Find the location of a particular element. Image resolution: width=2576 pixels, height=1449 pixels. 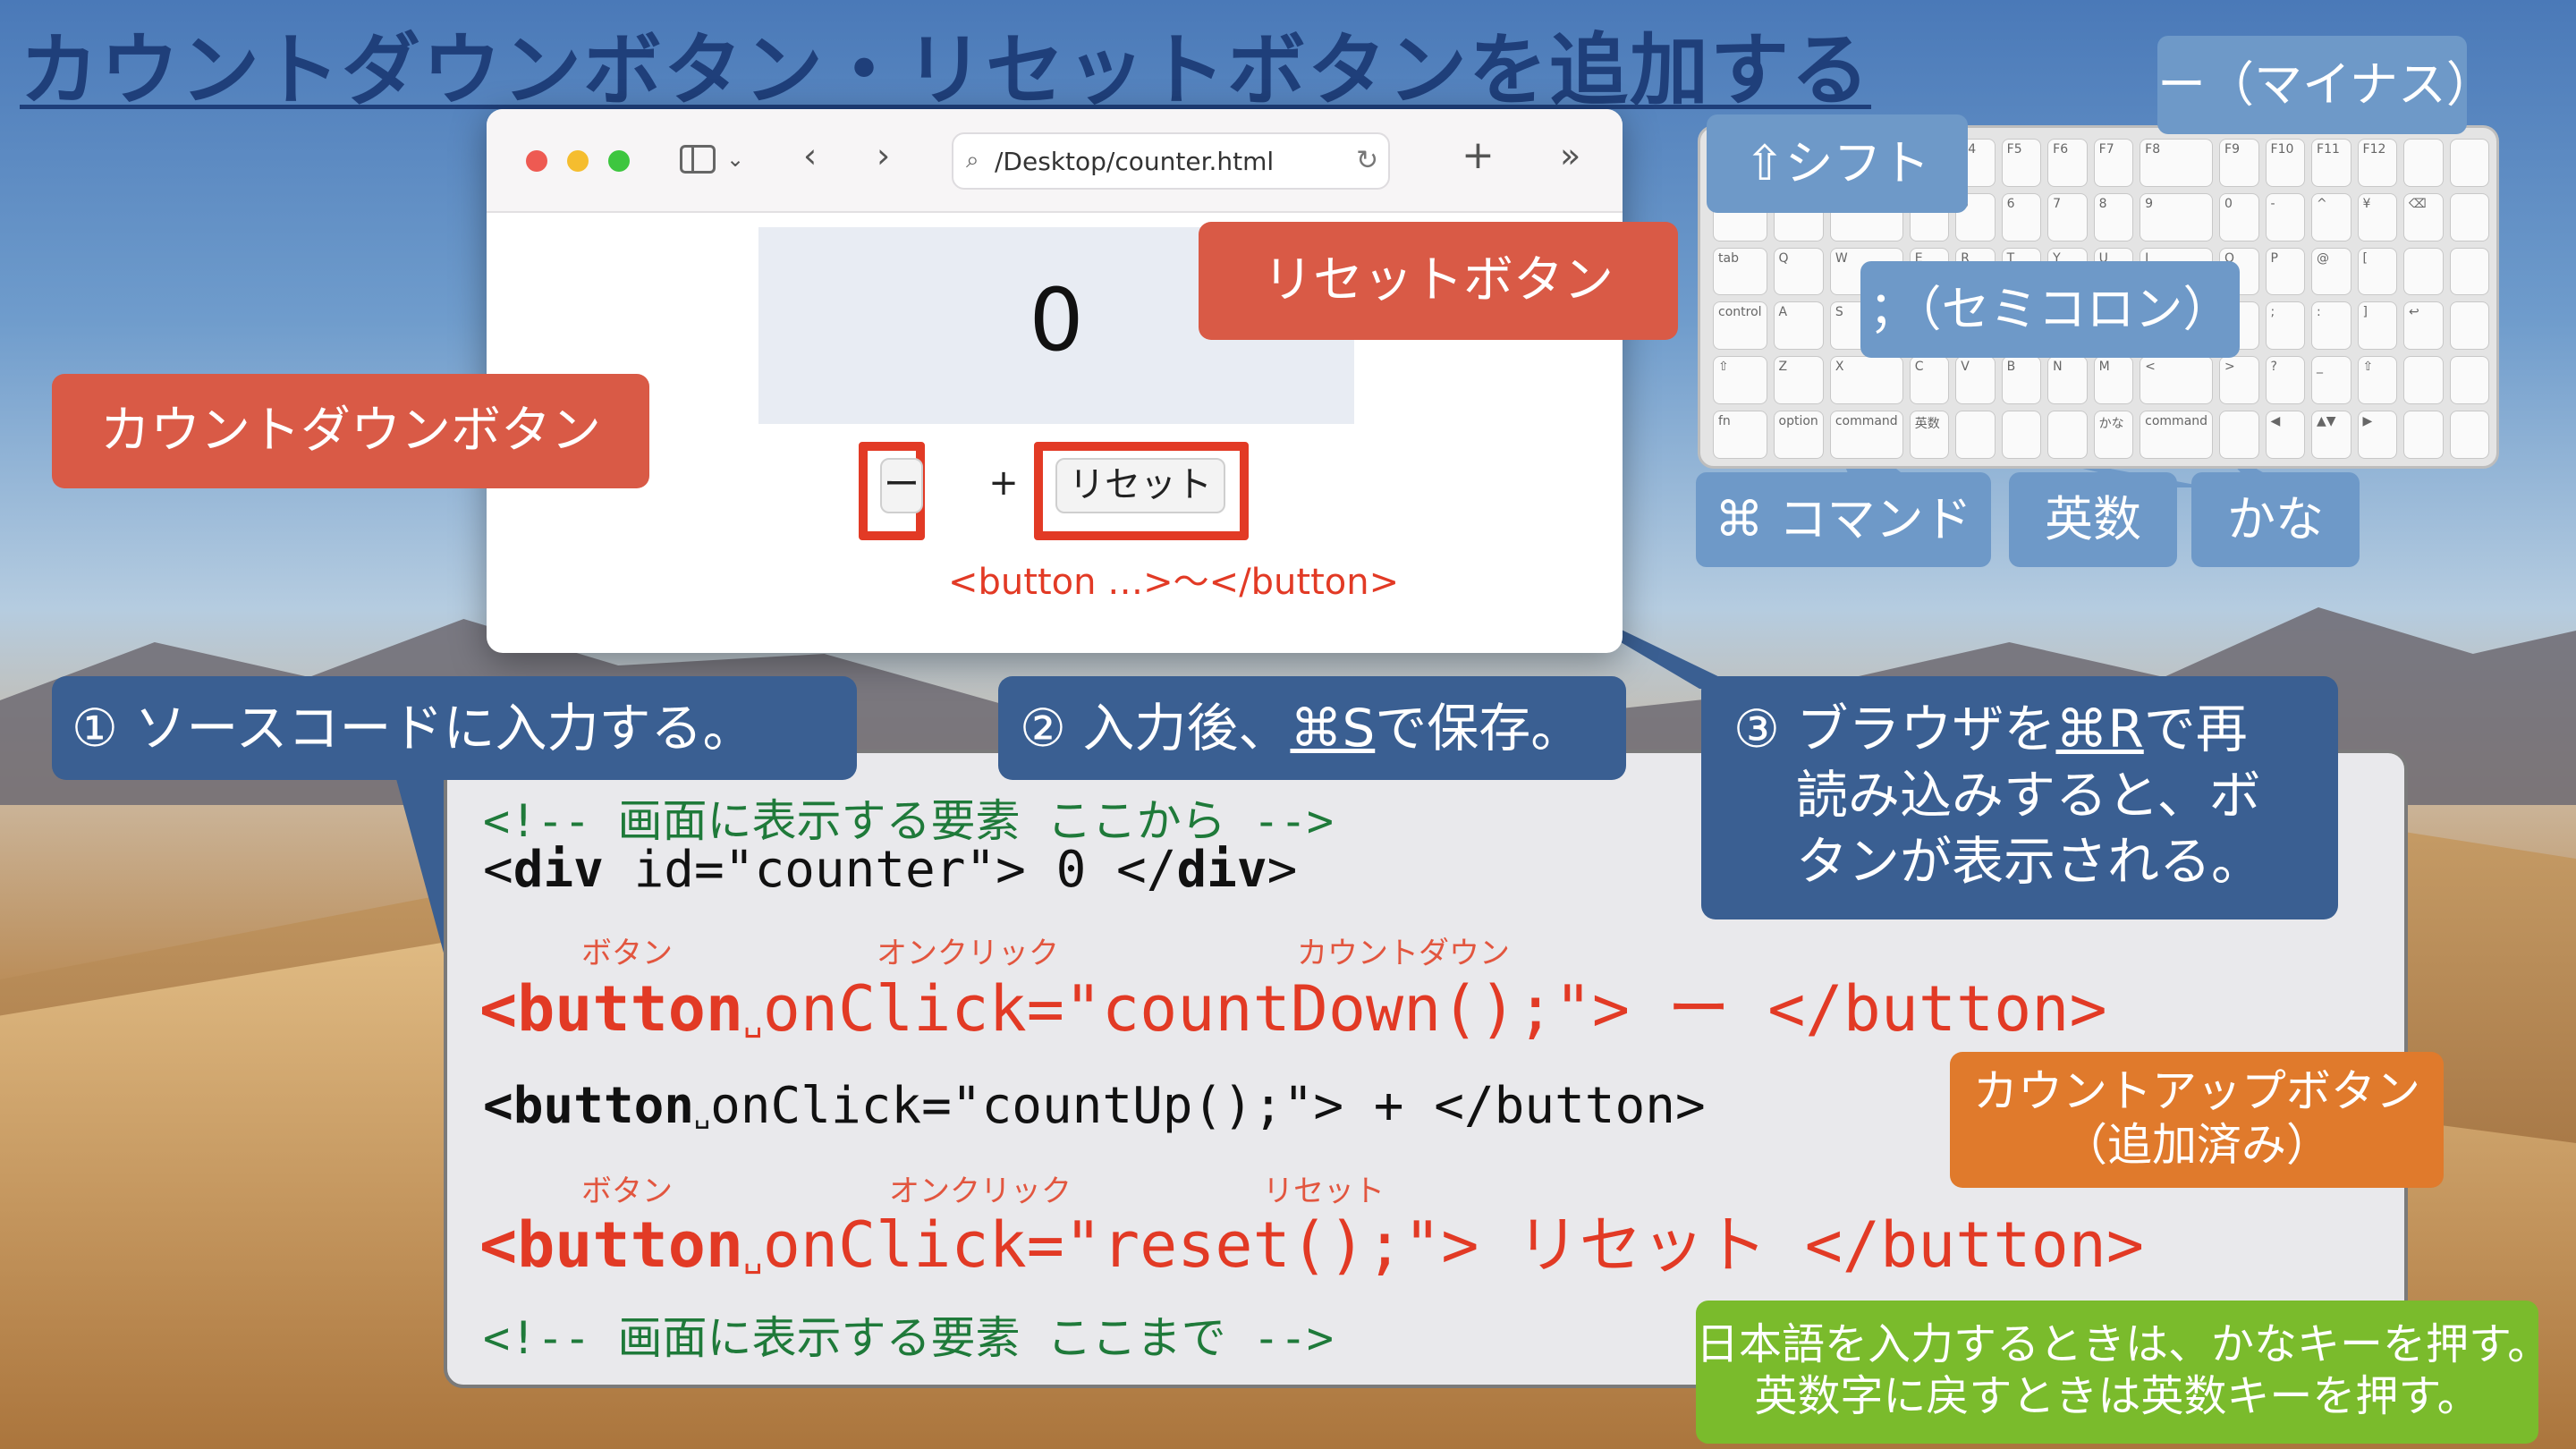

keyboard-key: F11 is located at coordinates (2331, 163).